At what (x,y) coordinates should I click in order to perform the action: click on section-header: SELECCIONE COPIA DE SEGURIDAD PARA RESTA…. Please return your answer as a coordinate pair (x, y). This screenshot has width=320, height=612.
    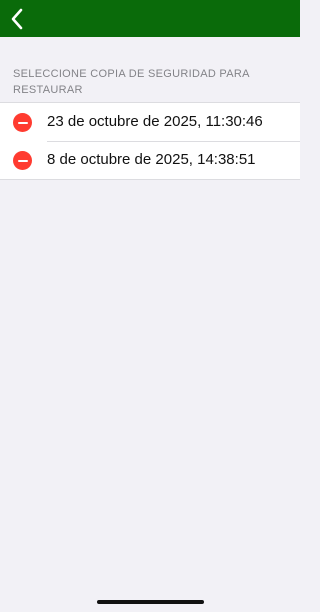
    Looking at the image, I should click on (131, 82).